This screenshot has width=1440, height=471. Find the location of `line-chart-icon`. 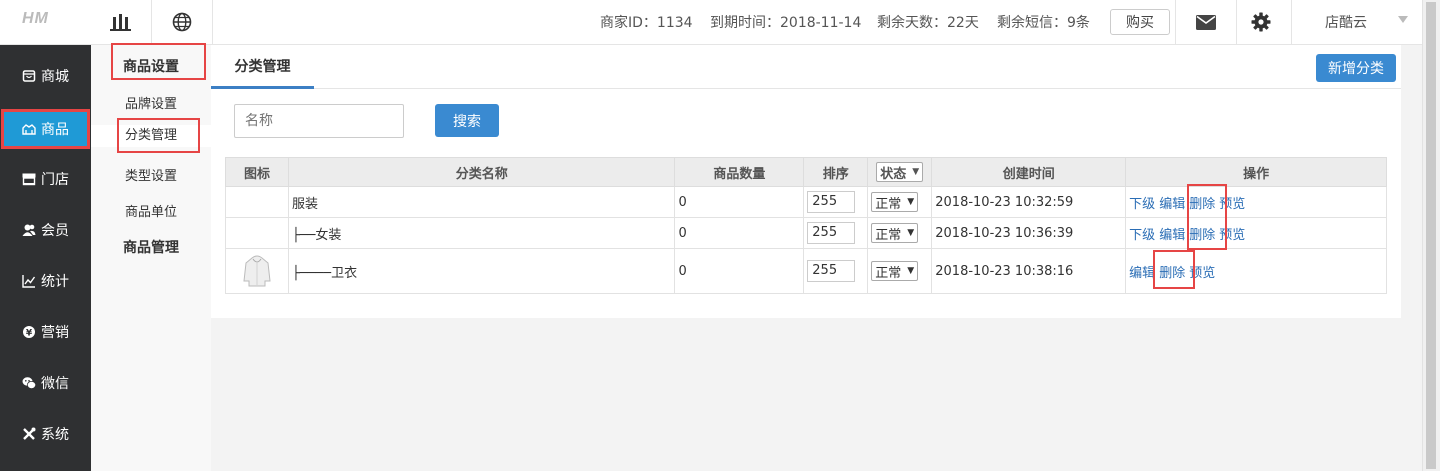

line-chart-icon is located at coordinates (29, 281).